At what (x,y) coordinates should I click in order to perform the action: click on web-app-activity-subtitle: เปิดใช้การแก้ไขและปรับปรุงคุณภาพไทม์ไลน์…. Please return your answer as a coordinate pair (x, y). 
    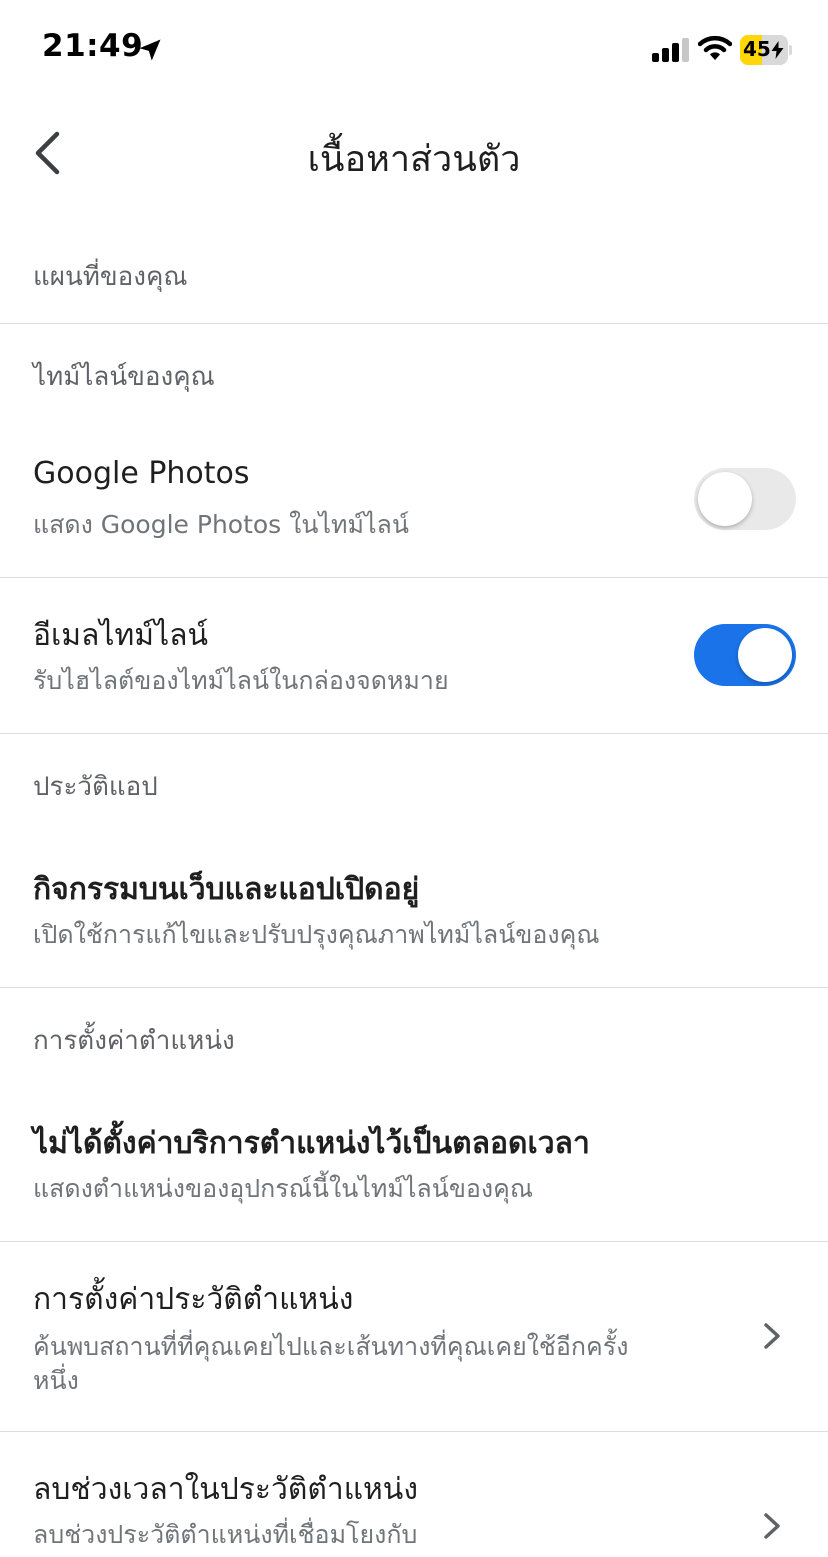
    Looking at the image, I should click on (316, 934).